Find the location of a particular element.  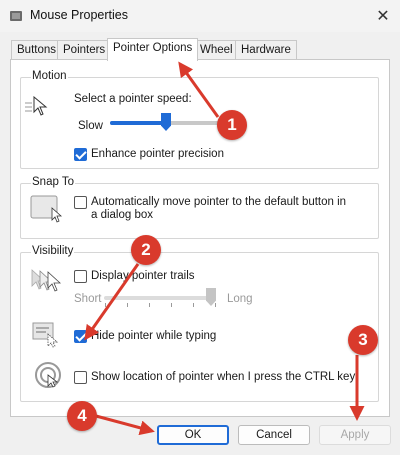

speed-lines-icon is located at coordinates (28, 107).